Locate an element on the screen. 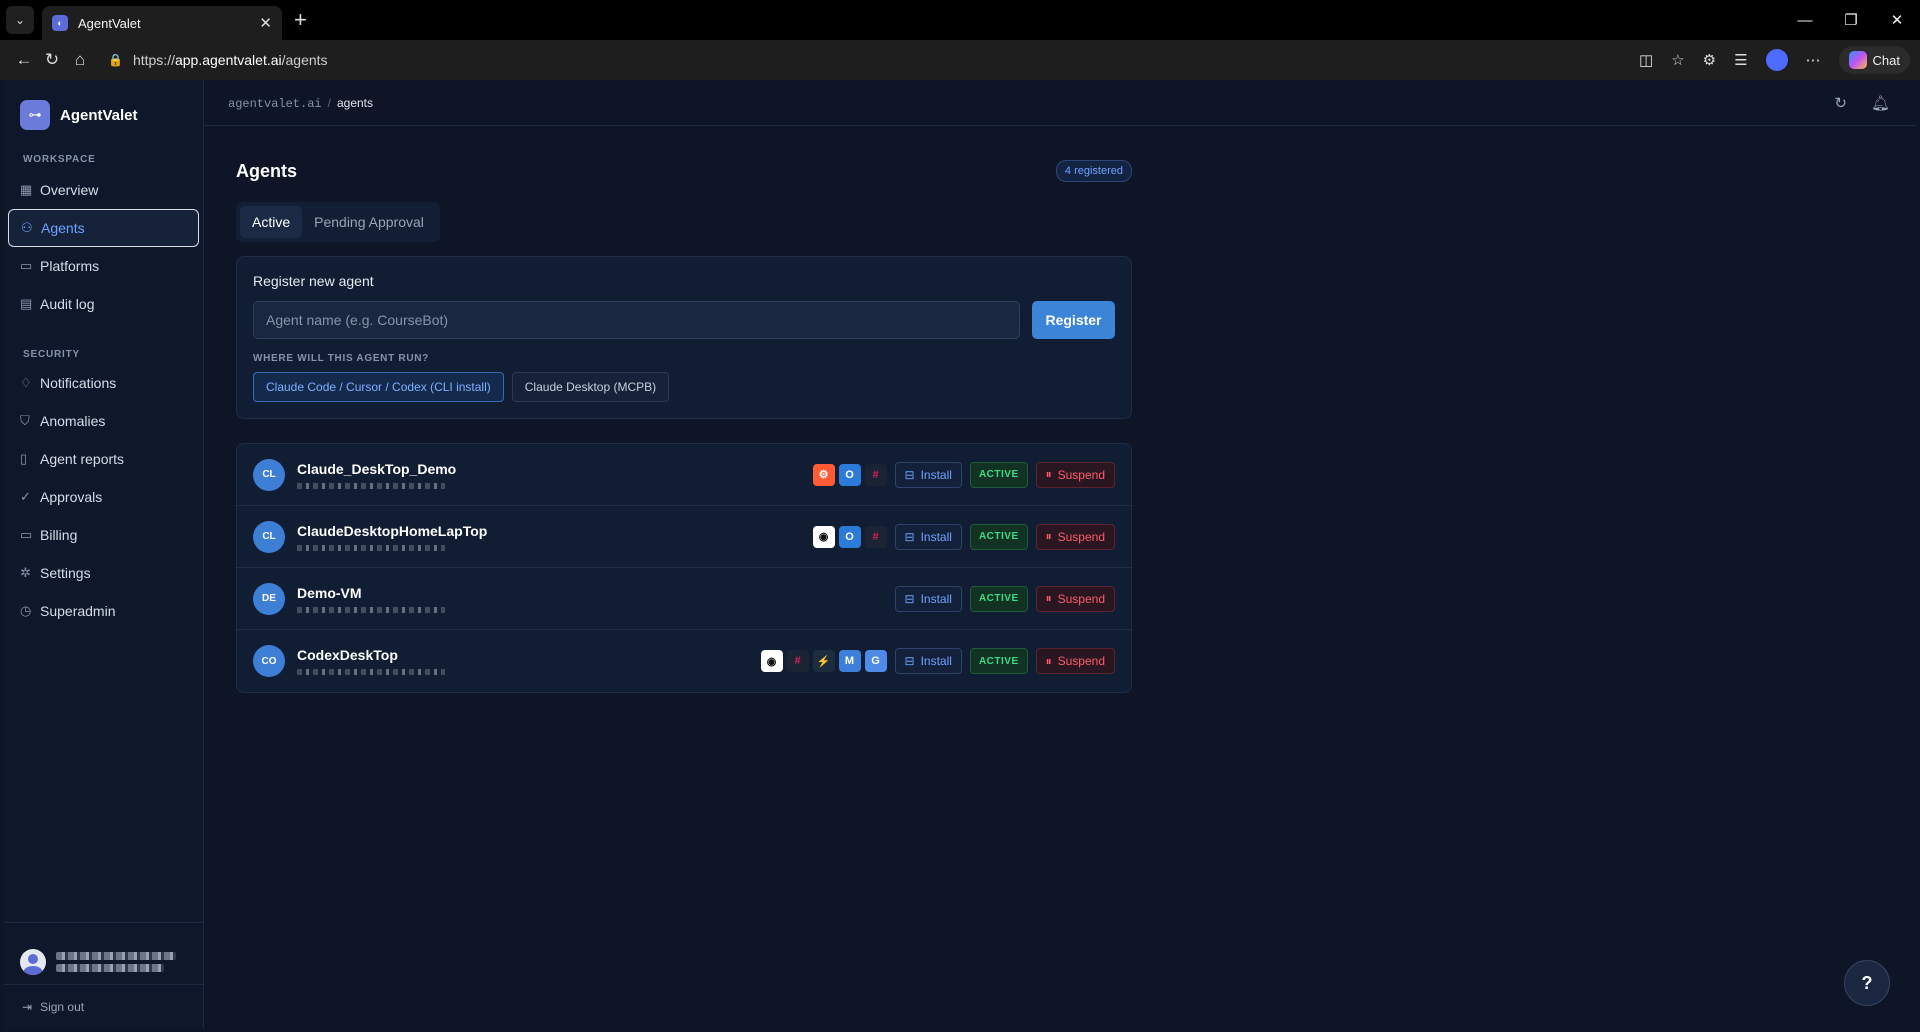  split-screen-icon: ◫ is located at coordinates (1646, 60).